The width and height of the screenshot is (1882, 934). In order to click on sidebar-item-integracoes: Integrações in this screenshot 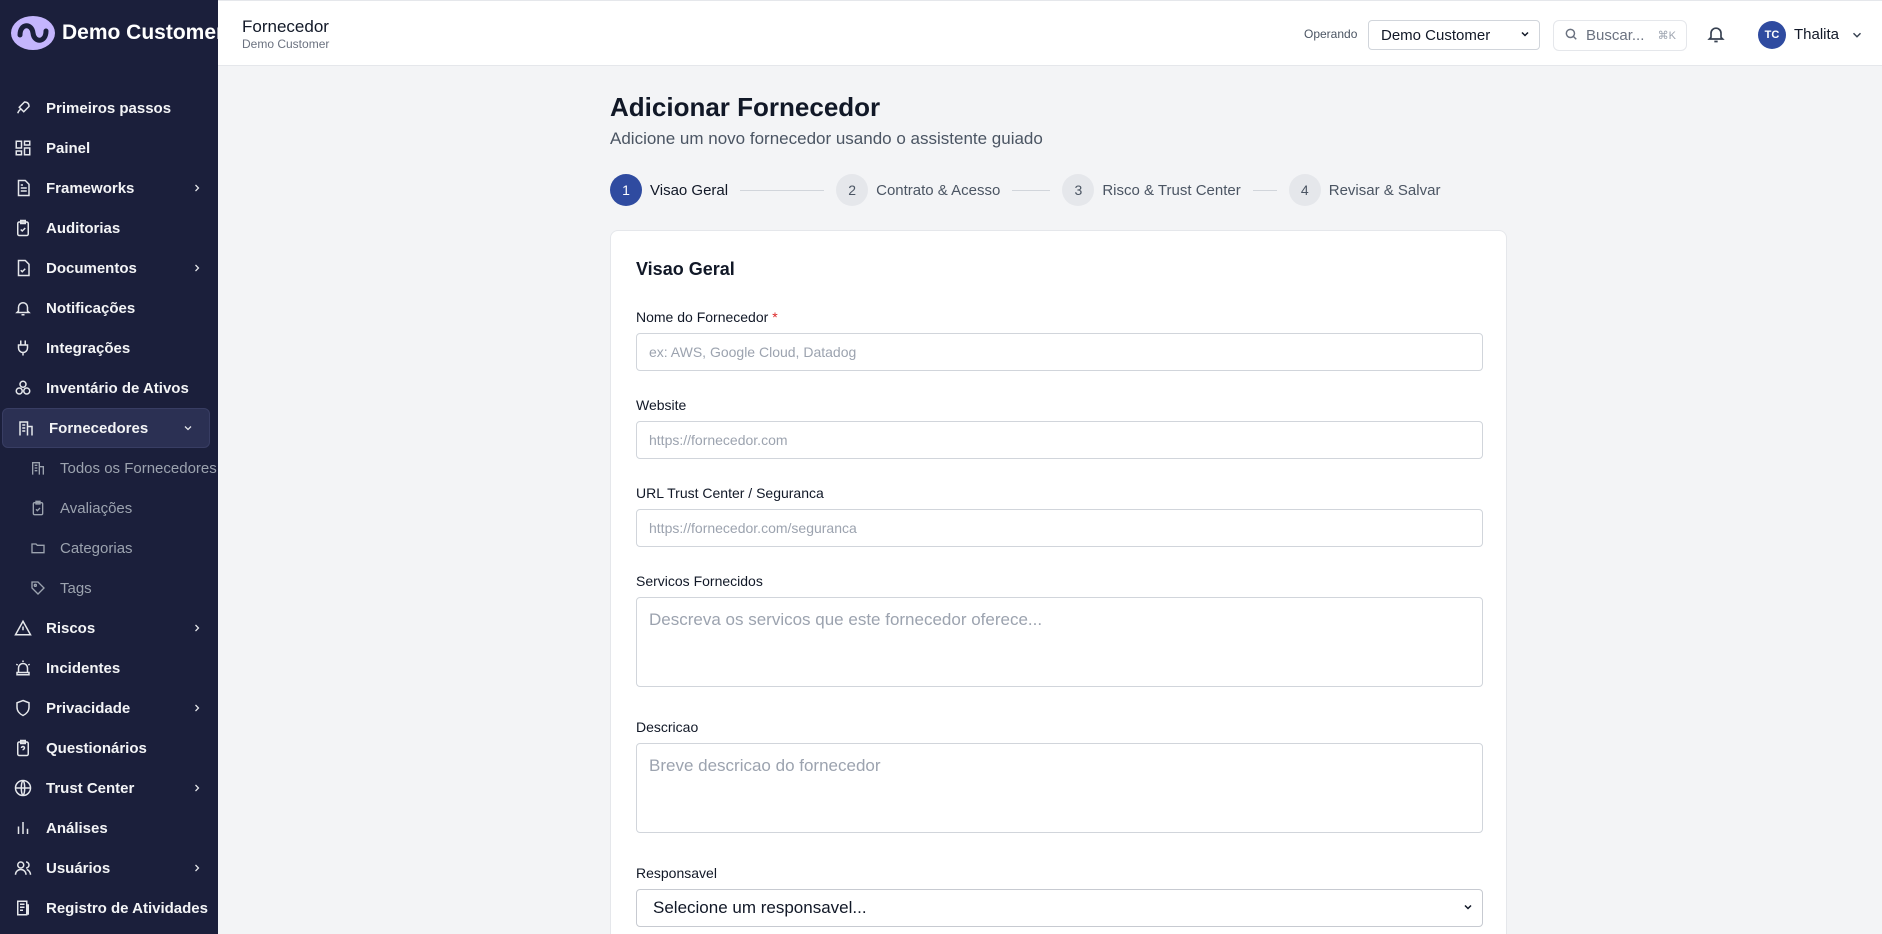, I will do `click(109, 348)`.